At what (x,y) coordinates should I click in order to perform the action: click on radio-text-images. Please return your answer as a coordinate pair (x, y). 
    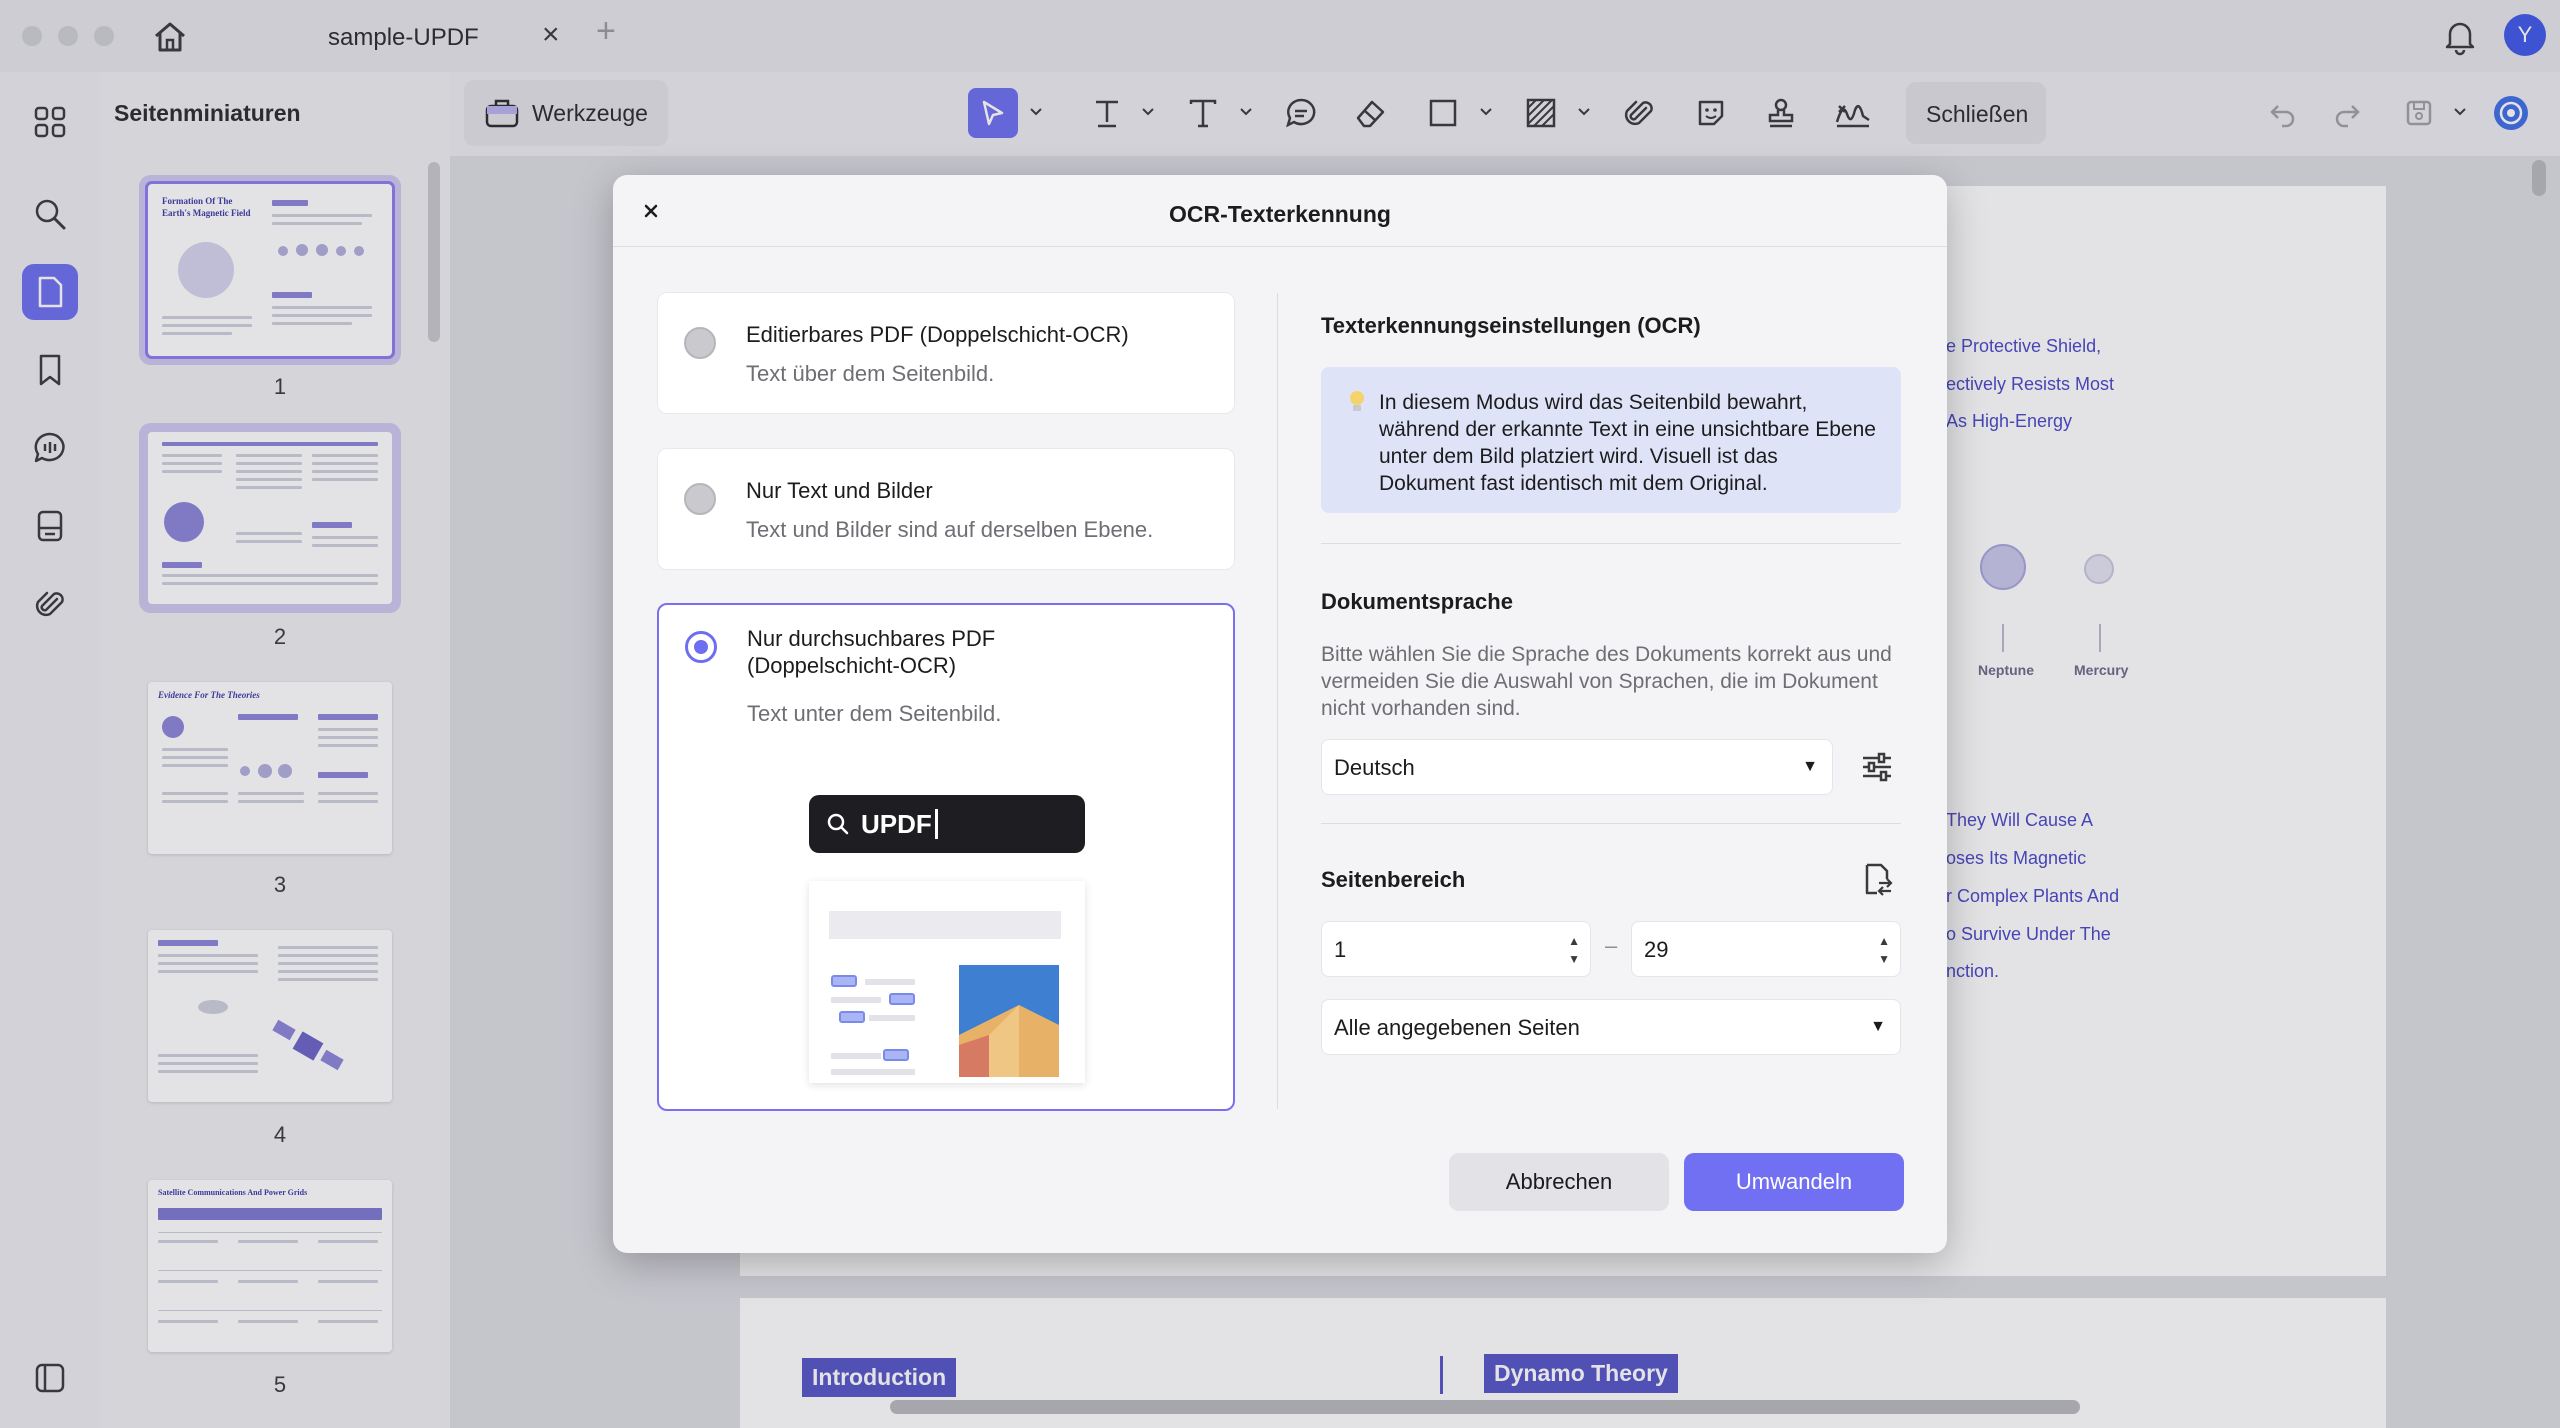
    Looking at the image, I should click on (700, 499).